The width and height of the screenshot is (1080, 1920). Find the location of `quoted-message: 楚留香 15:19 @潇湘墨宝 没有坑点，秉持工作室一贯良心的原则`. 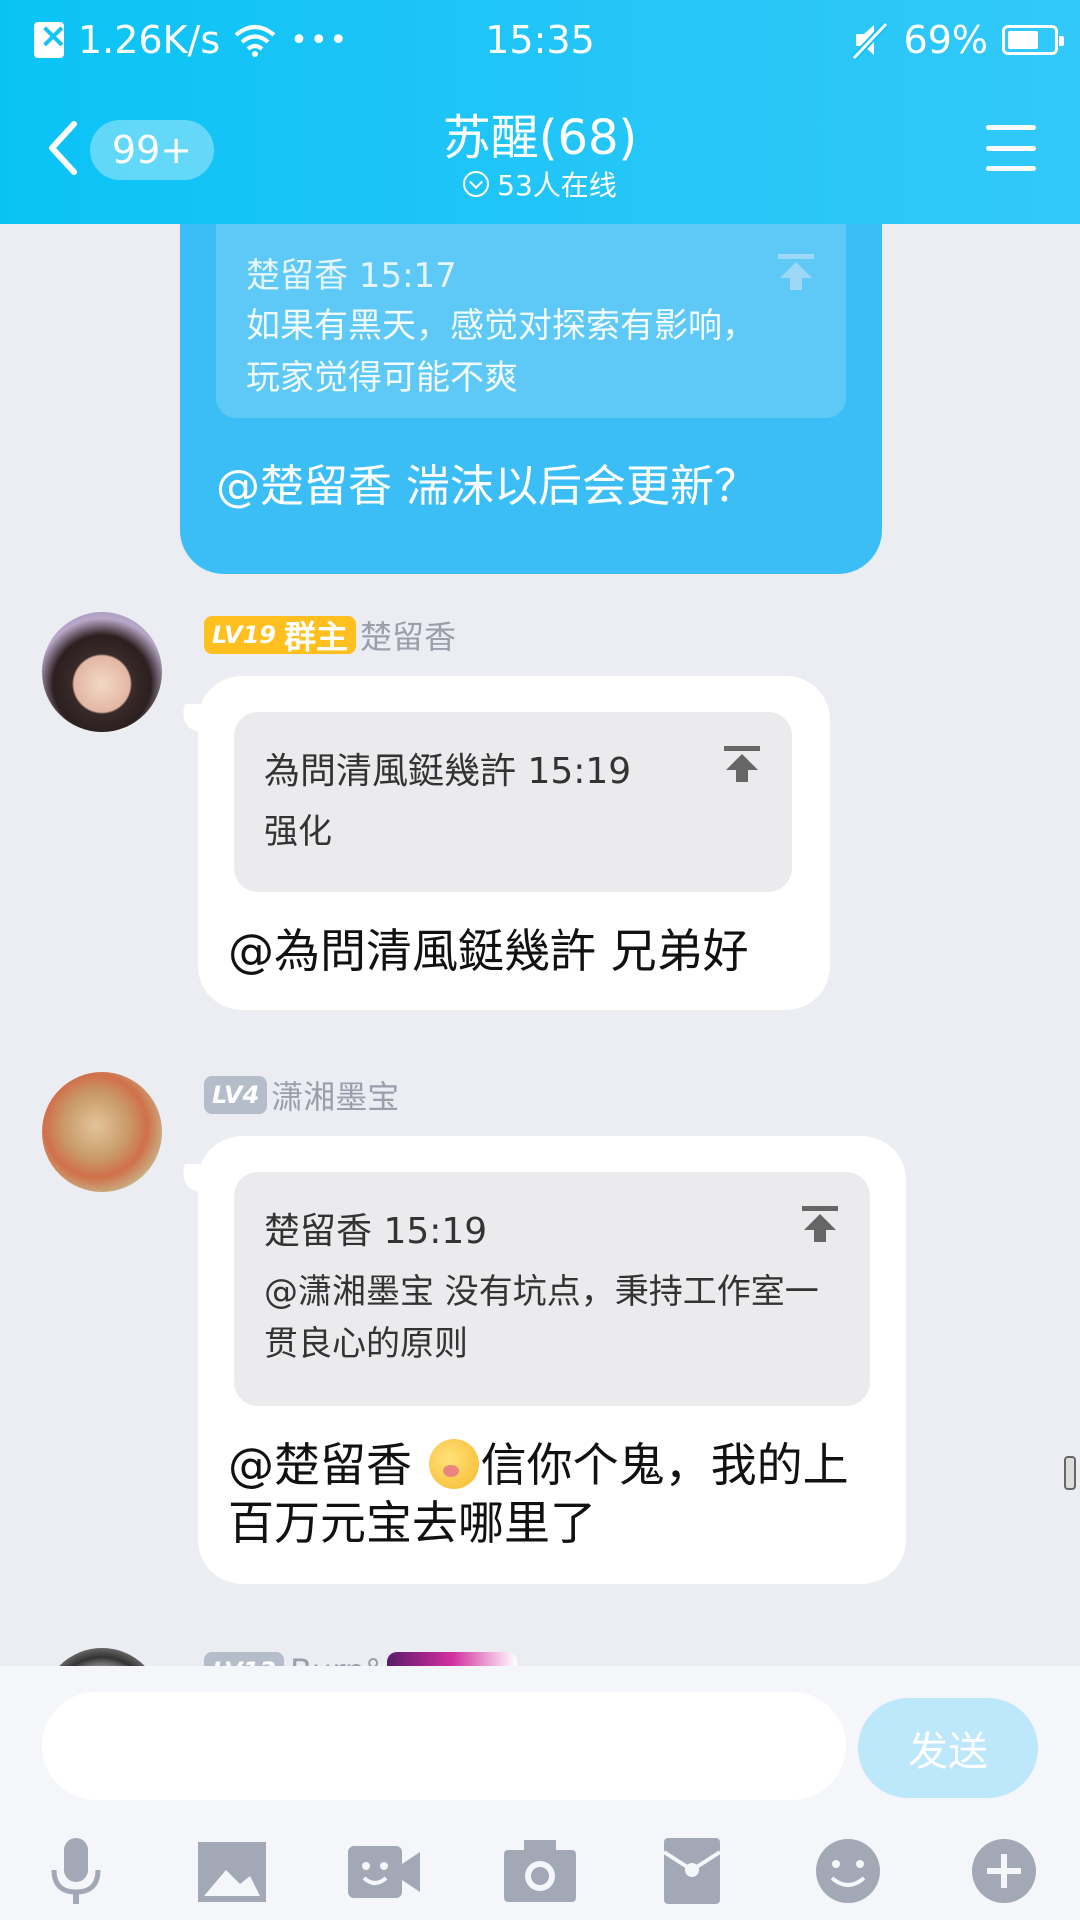

quoted-message: 楚留香 15:19 @潇湘墨宝 没有坑点，秉持工作室一贯良心的原则 is located at coordinates (552, 1289).